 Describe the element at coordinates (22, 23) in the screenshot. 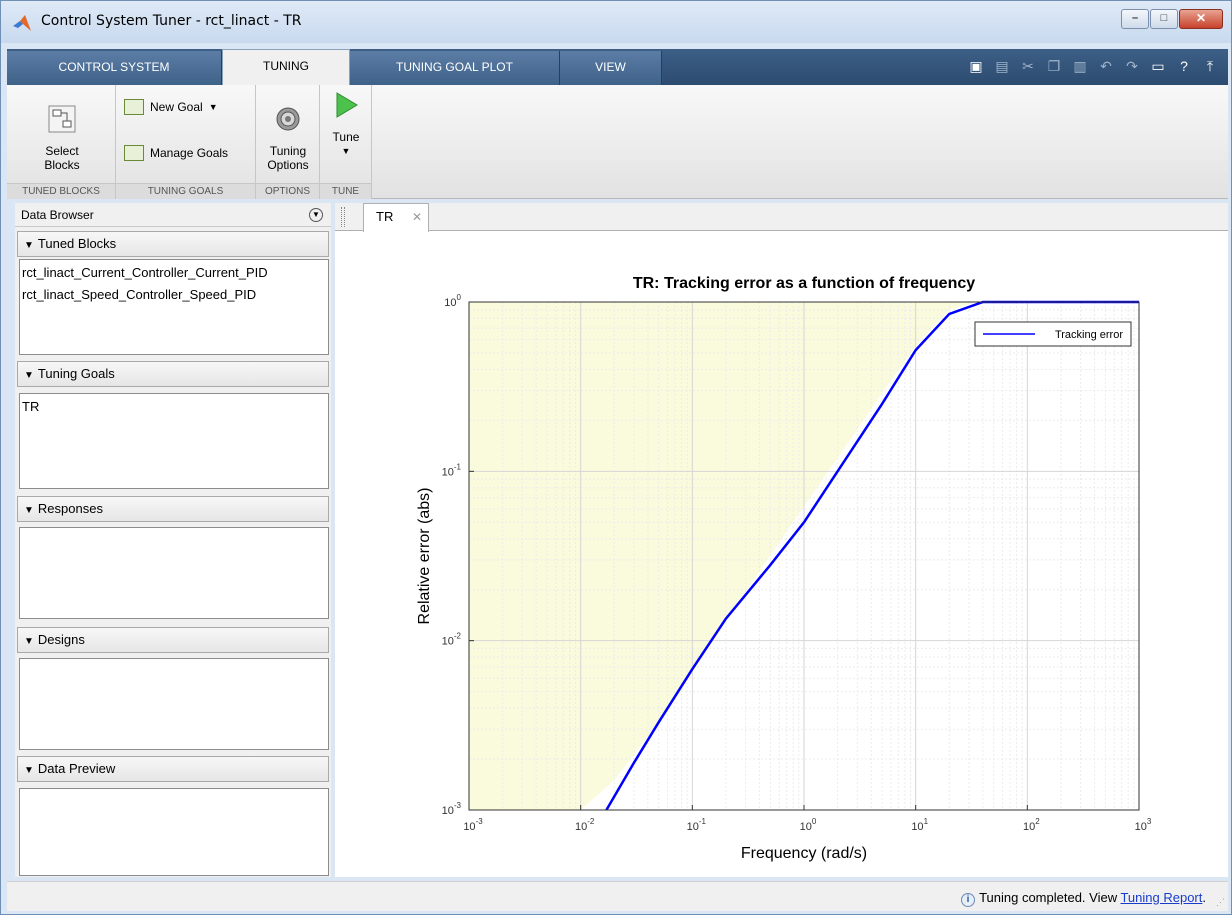

I see `matlab-logo-icon` at that location.